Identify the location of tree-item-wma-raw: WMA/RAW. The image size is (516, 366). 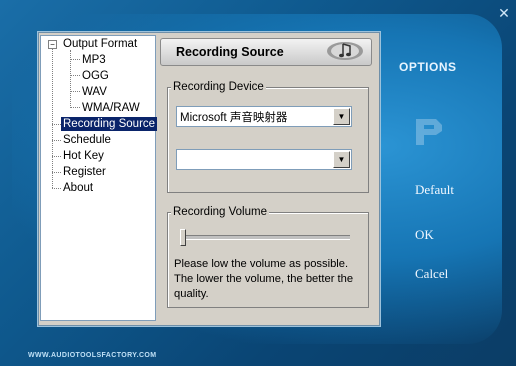
(111, 108).